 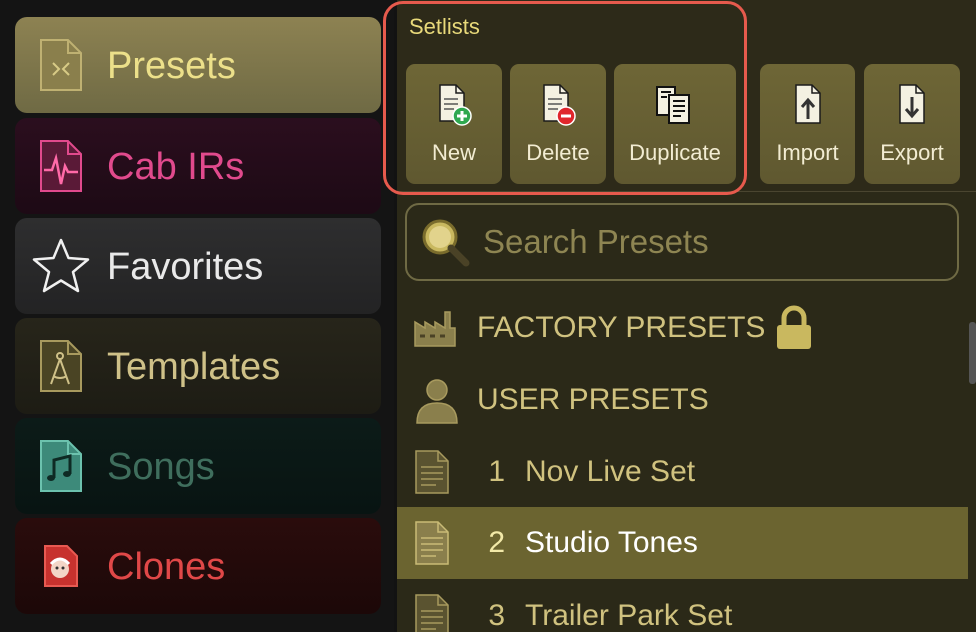 I want to click on setlist-row-selected: 2 Studio Tones, so click(x=682, y=543).